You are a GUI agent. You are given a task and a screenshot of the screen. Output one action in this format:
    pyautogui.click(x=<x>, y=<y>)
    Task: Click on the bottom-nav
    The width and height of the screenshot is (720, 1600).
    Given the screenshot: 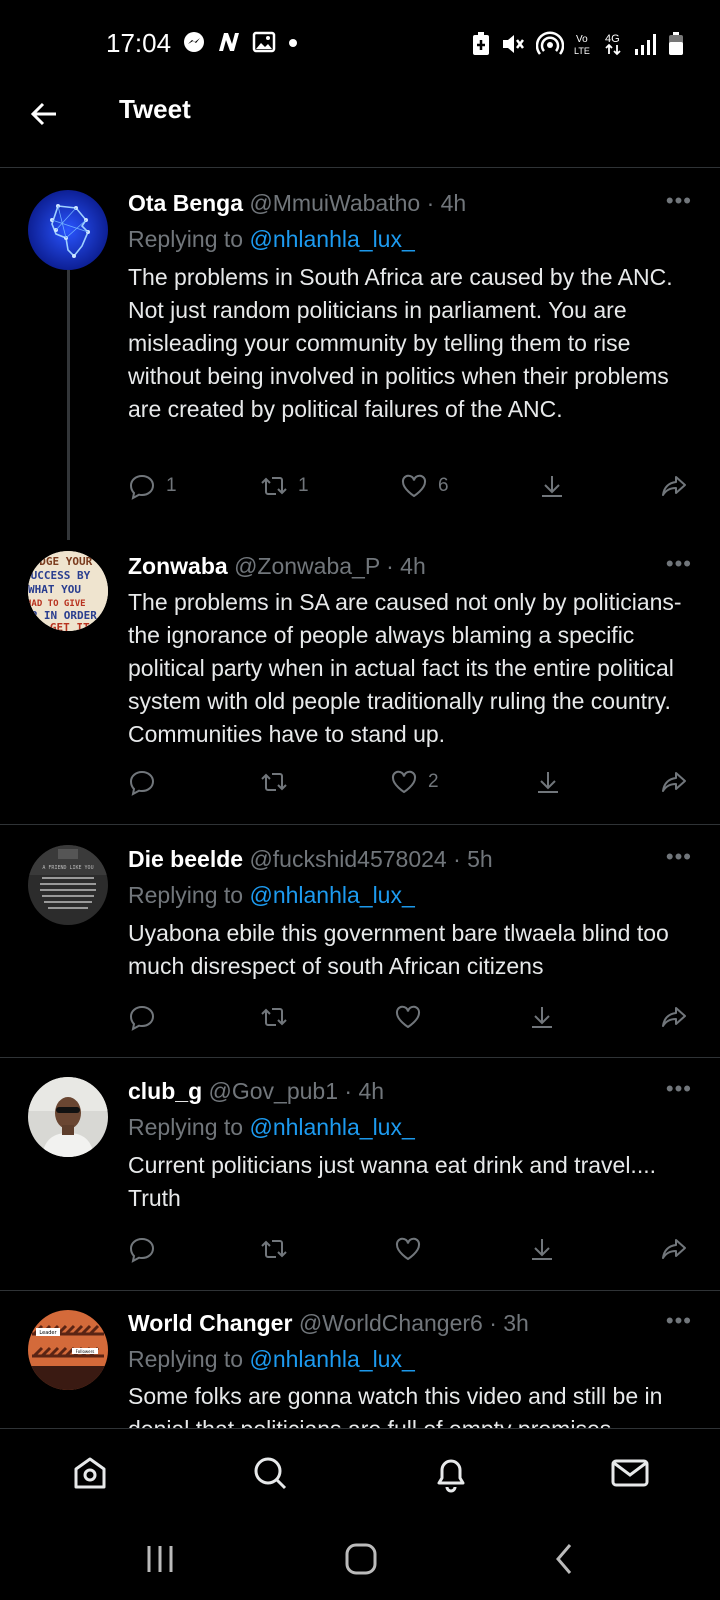 What is the action you would take?
    pyautogui.click(x=360, y=1474)
    